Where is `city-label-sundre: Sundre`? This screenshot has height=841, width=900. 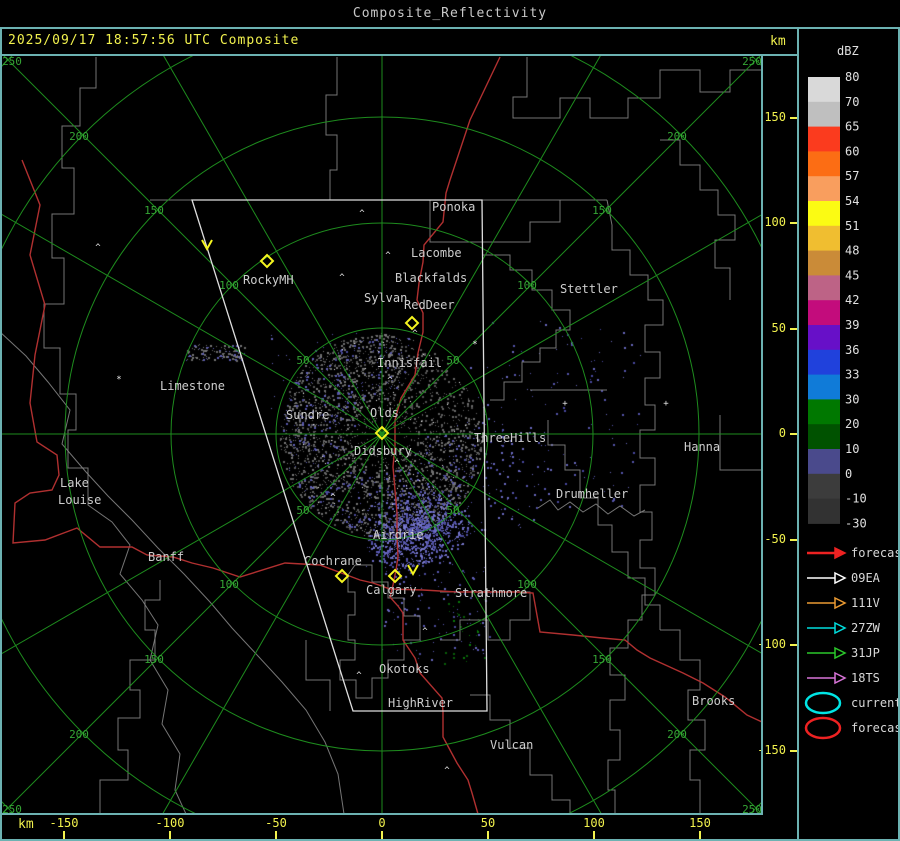
city-label-sundre: Sundre is located at coordinates (307, 415).